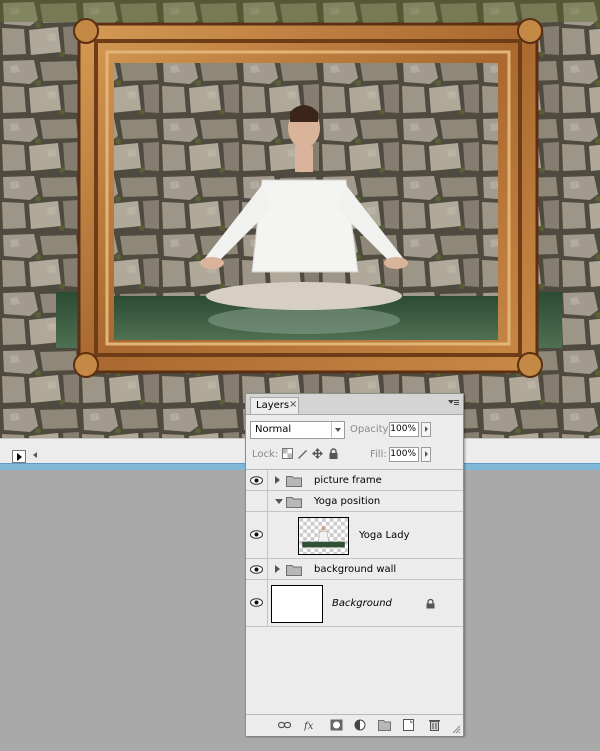 The height and width of the screenshot is (751, 600). What do you see at coordinates (408, 725) in the screenshot?
I see `new-layer-icon` at bounding box center [408, 725].